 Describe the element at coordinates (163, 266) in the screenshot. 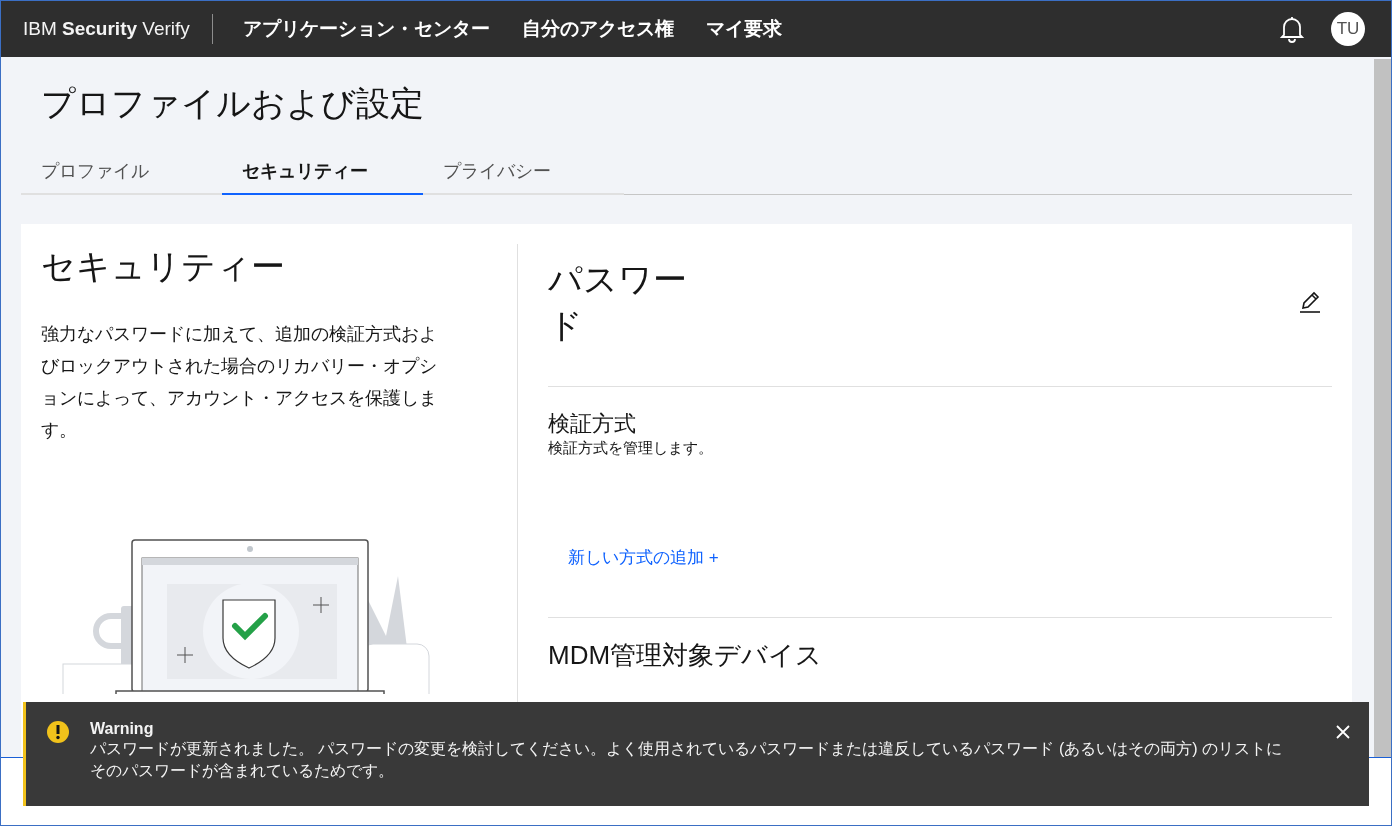

I see `section-title: セキュリティー` at that location.